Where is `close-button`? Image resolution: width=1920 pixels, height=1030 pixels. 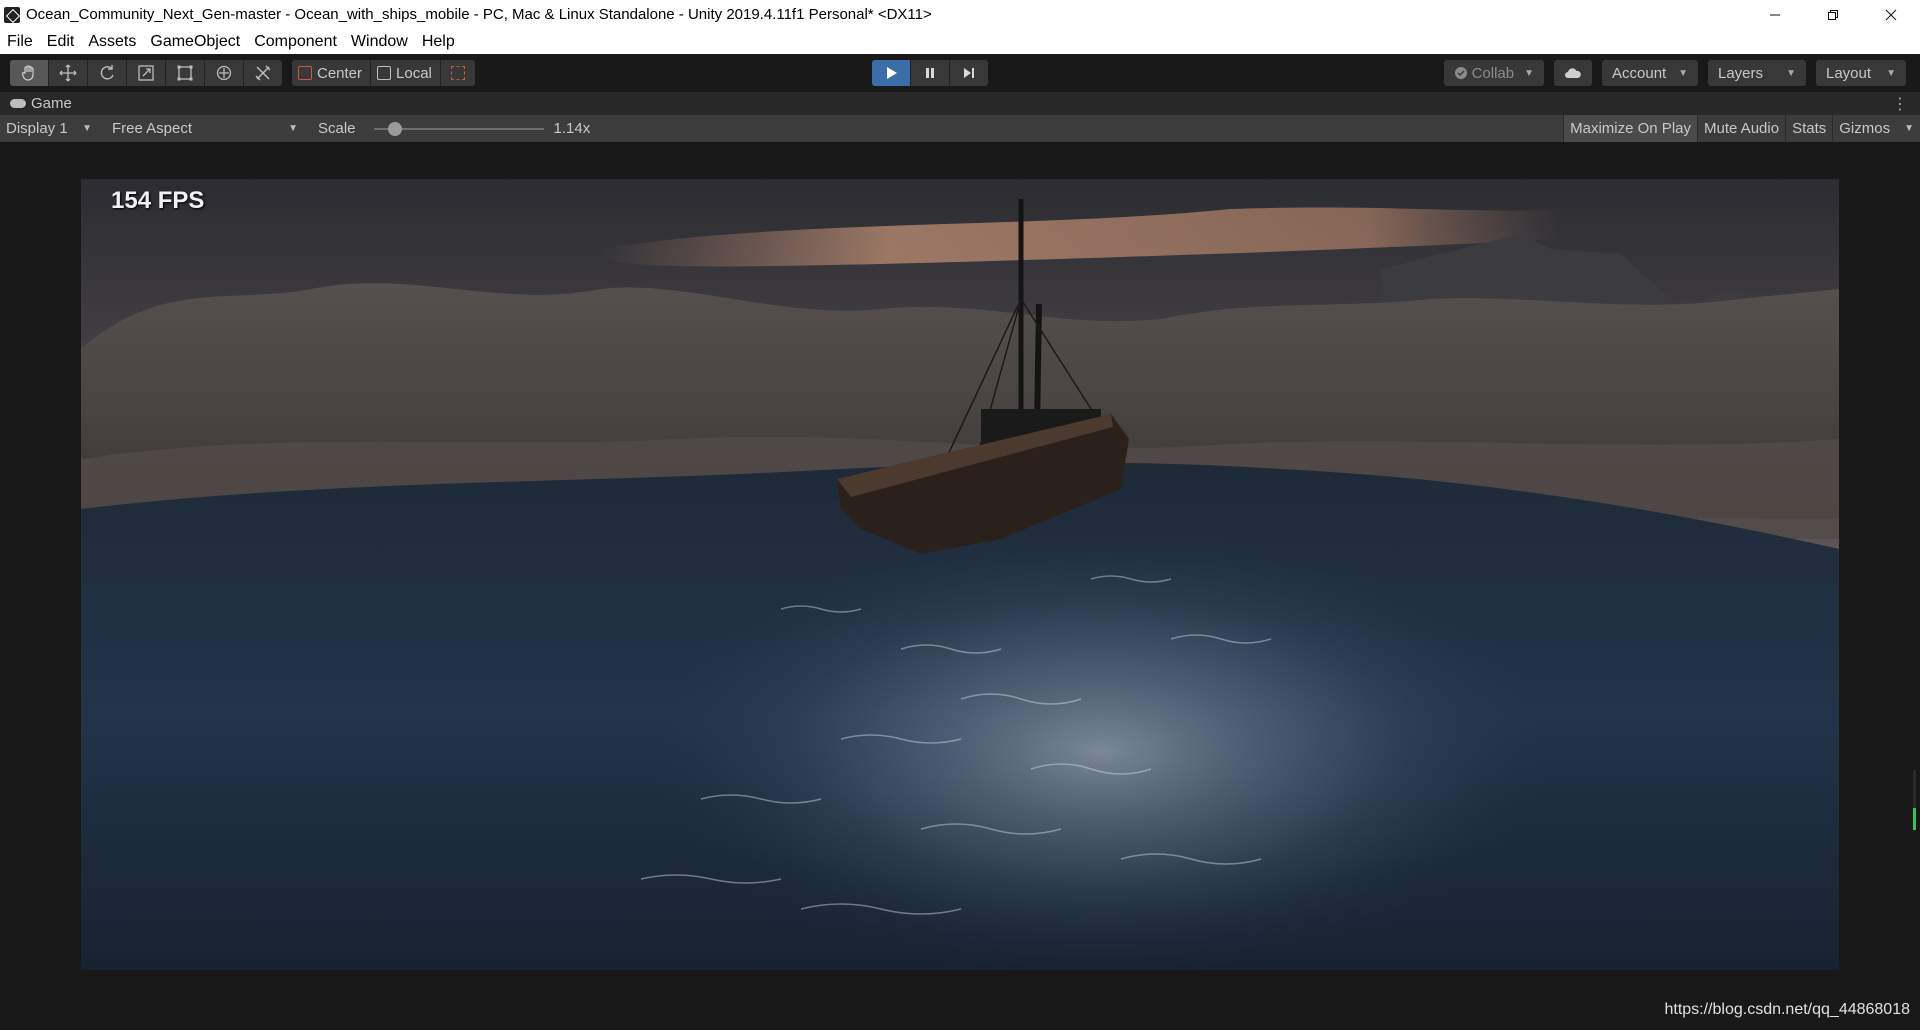
close-button is located at coordinates (1891, 14).